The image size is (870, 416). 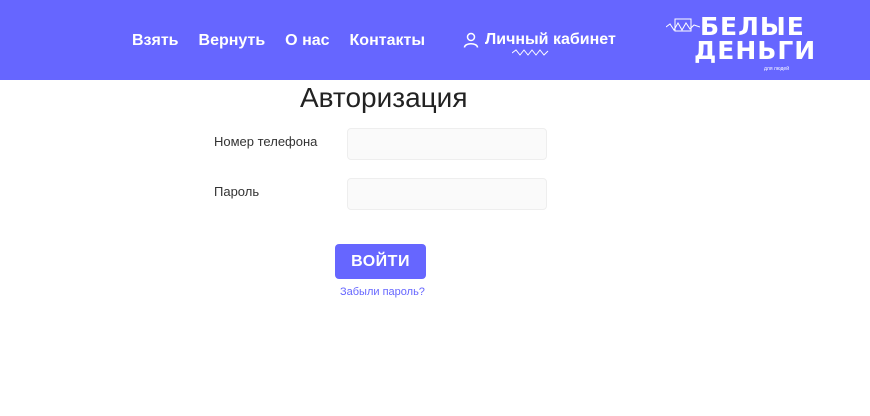 What do you see at coordinates (155, 41) in the screenshot?
I see `nav-link-take: Взять` at bounding box center [155, 41].